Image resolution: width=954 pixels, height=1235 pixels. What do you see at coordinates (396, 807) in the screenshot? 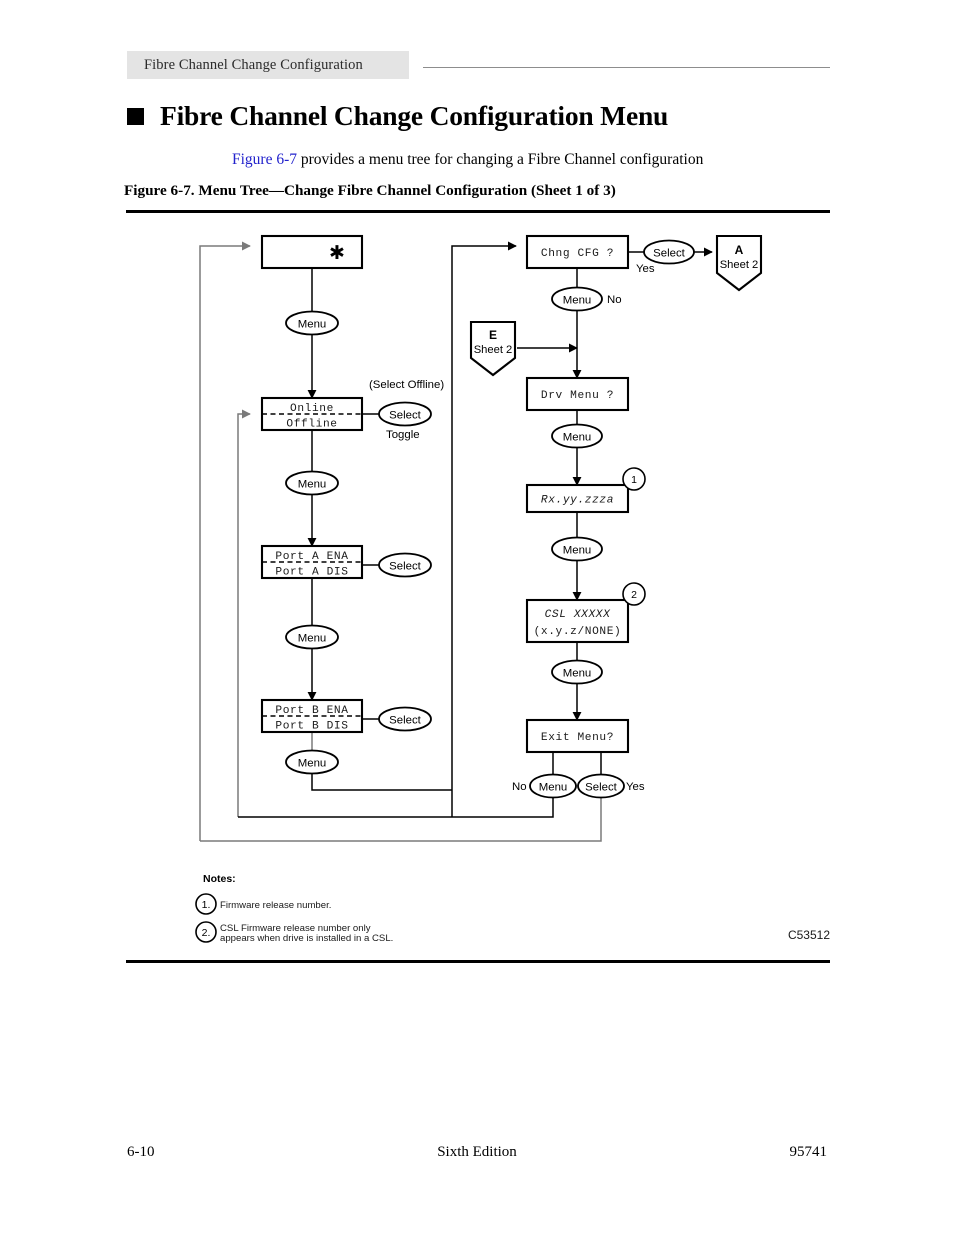
I see `line-exitmenu-no-return` at bounding box center [396, 807].